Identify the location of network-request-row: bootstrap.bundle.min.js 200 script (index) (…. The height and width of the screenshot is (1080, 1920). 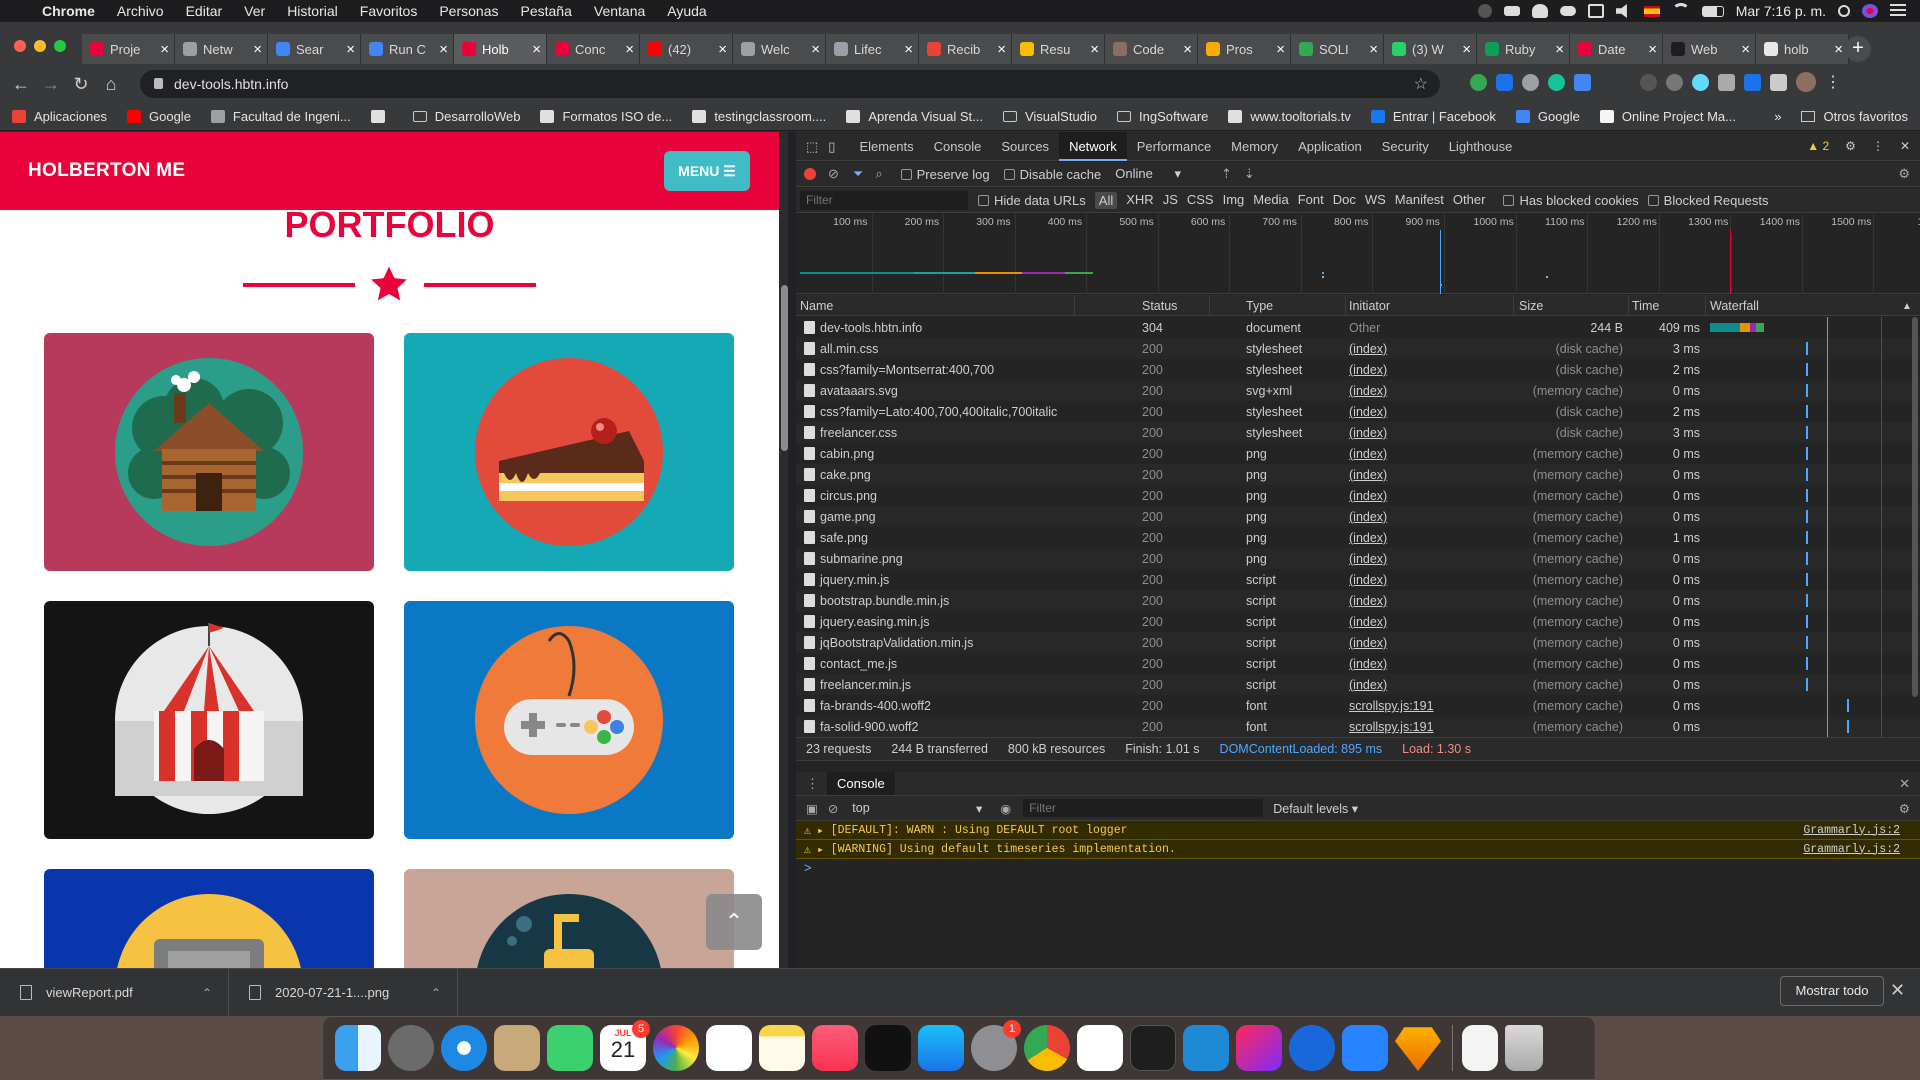
(1358, 600).